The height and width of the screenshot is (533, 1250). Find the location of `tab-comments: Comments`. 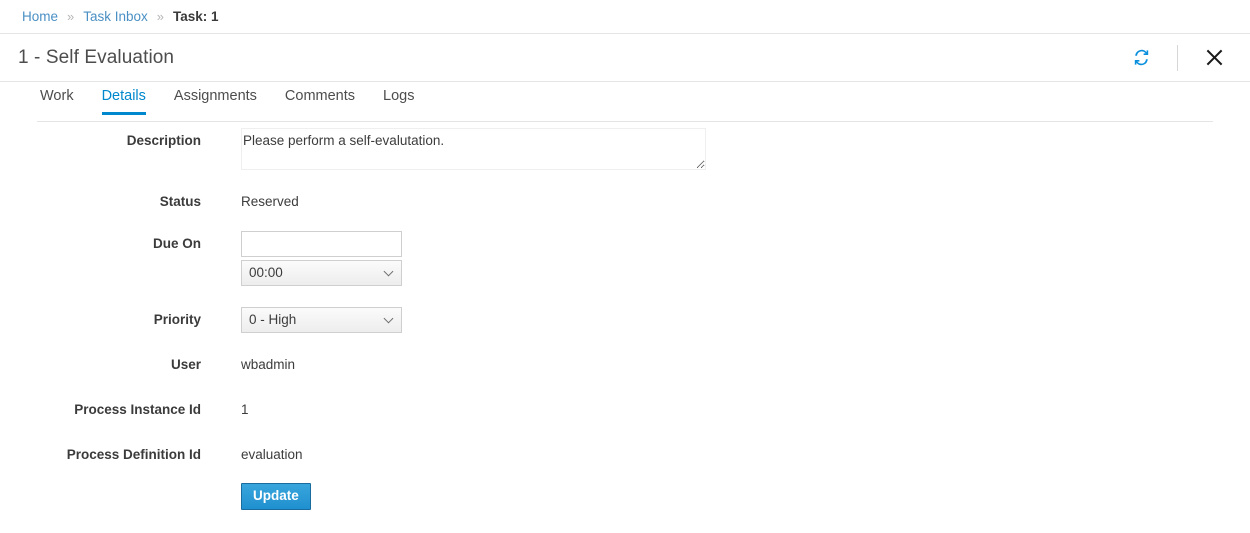

tab-comments: Comments is located at coordinates (320, 101).